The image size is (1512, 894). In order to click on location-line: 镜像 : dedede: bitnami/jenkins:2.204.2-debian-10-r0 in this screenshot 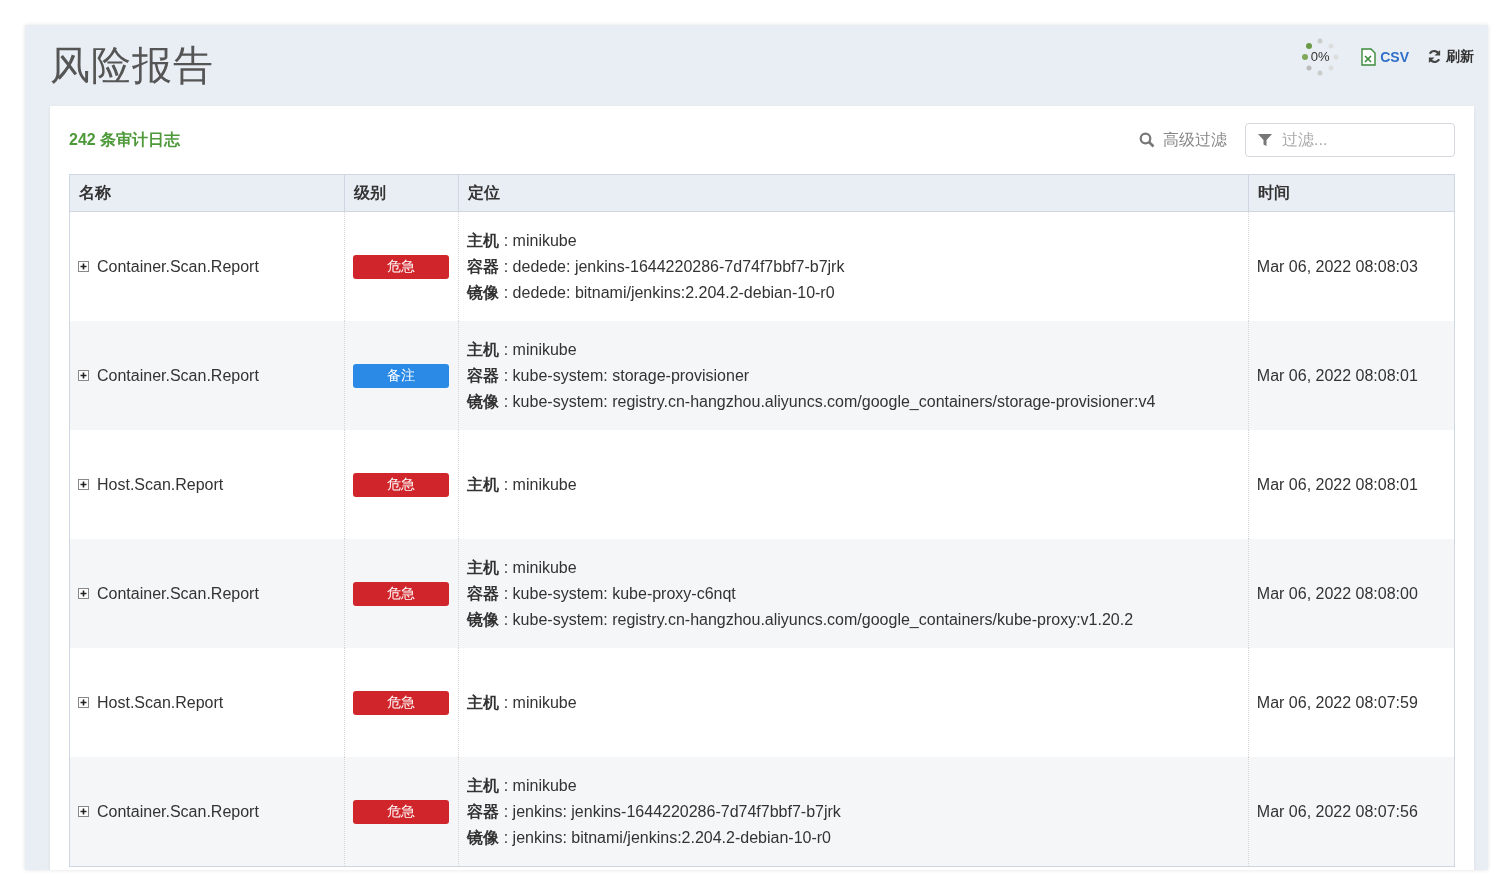, I will do `click(651, 292)`.